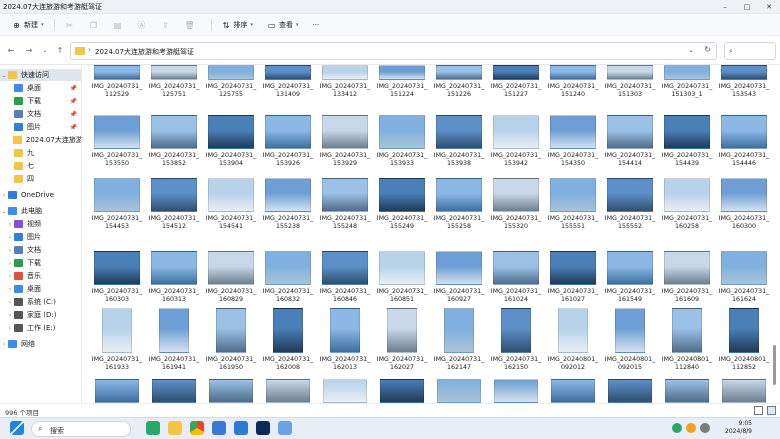 This screenshot has height=439, width=780. Describe the element at coordinates (283, 25) in the screenshot. I see `view-button: ▭ 查看 ▾` at that location.